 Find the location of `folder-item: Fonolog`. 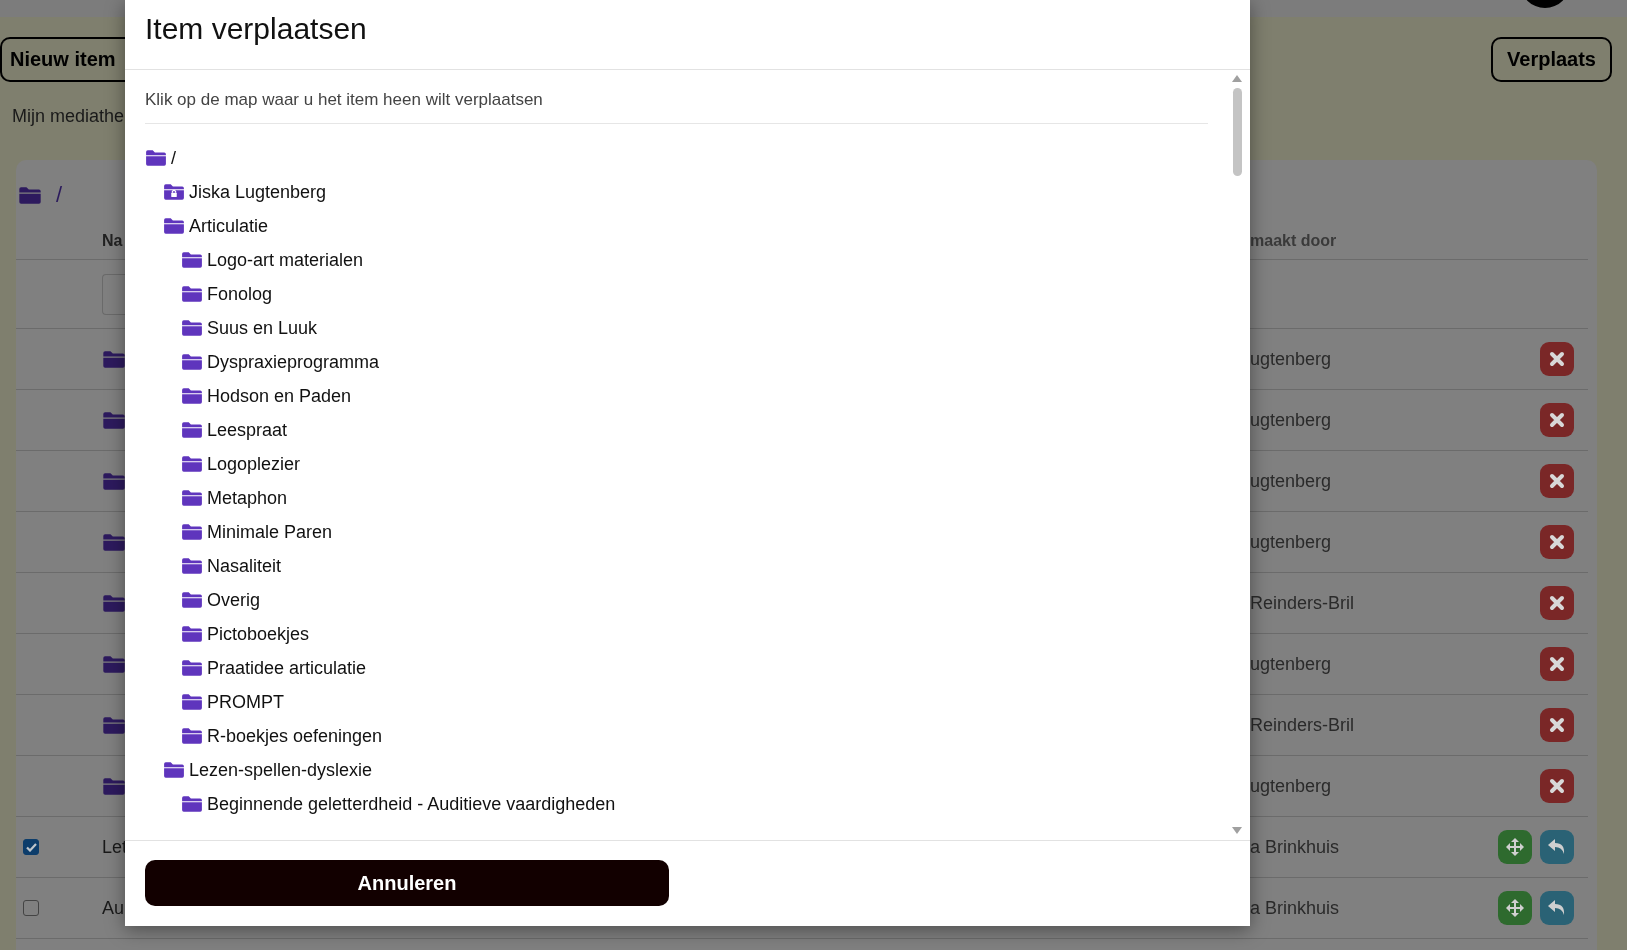

folder-item: Fonolog is located at coordinates (694, 294).